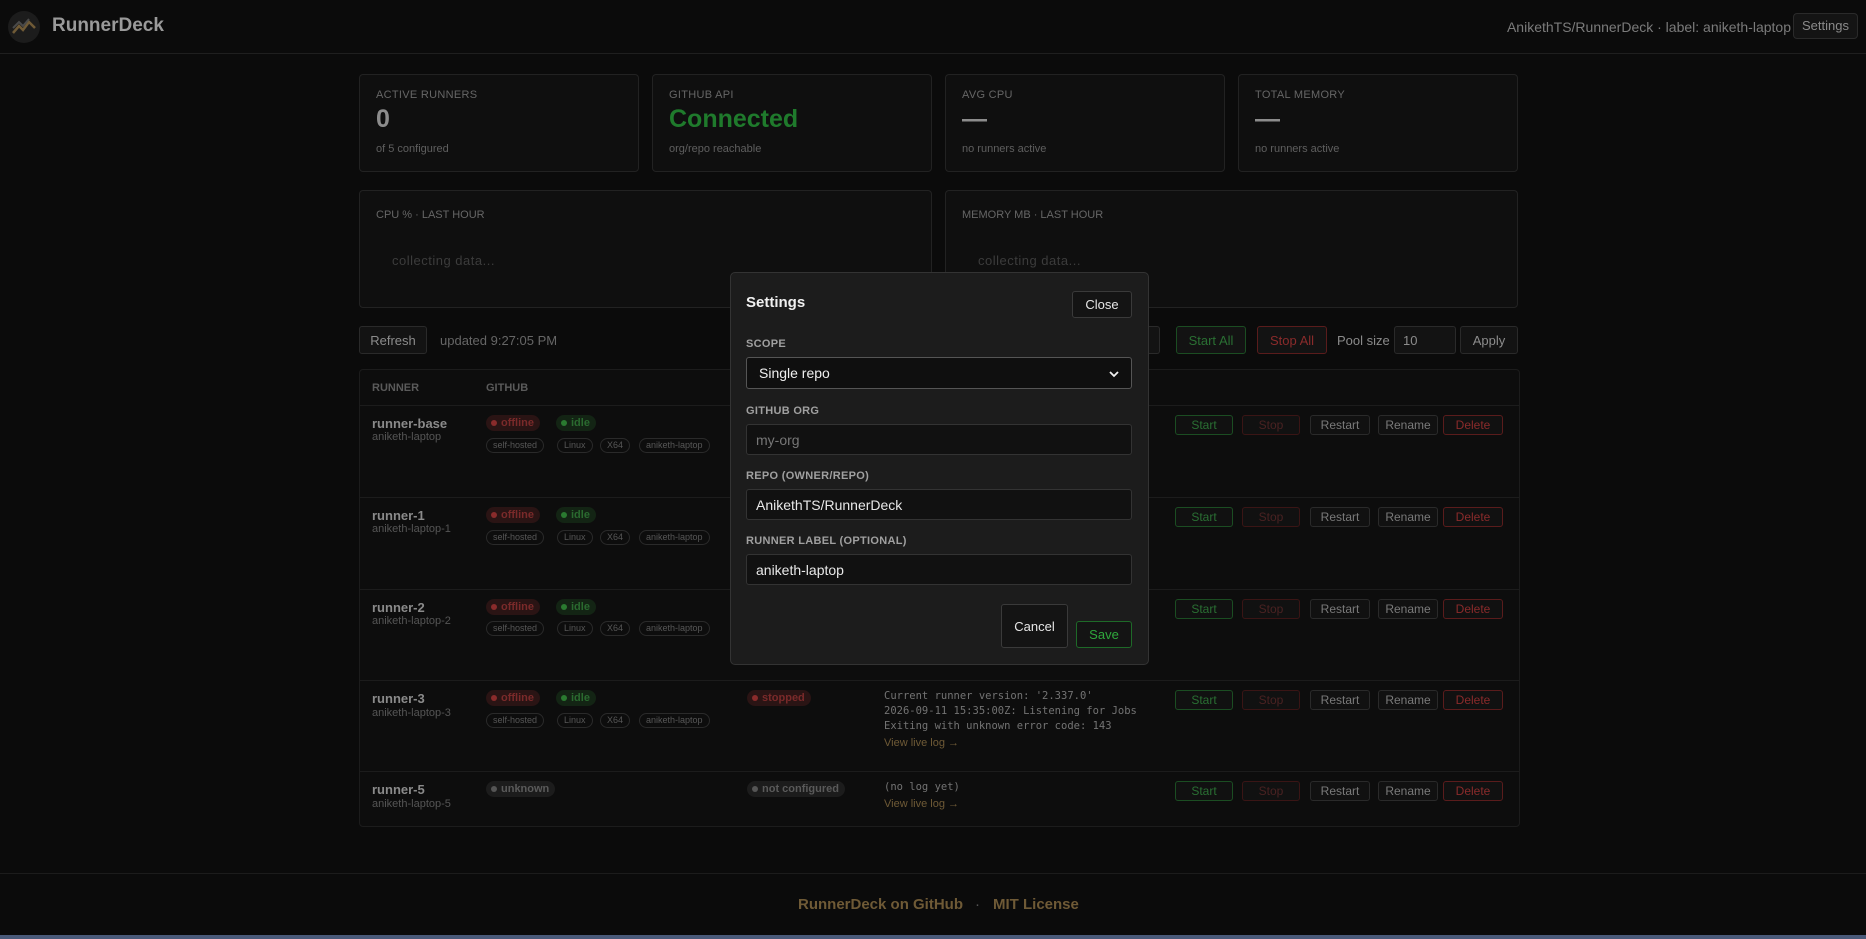 The height and width of the screenshot is (939, 1866). What do you see at coordinates (396, 388) in the screenshot?
I see `column-header-runner: RUNNER` at bounding box center [396, 388].